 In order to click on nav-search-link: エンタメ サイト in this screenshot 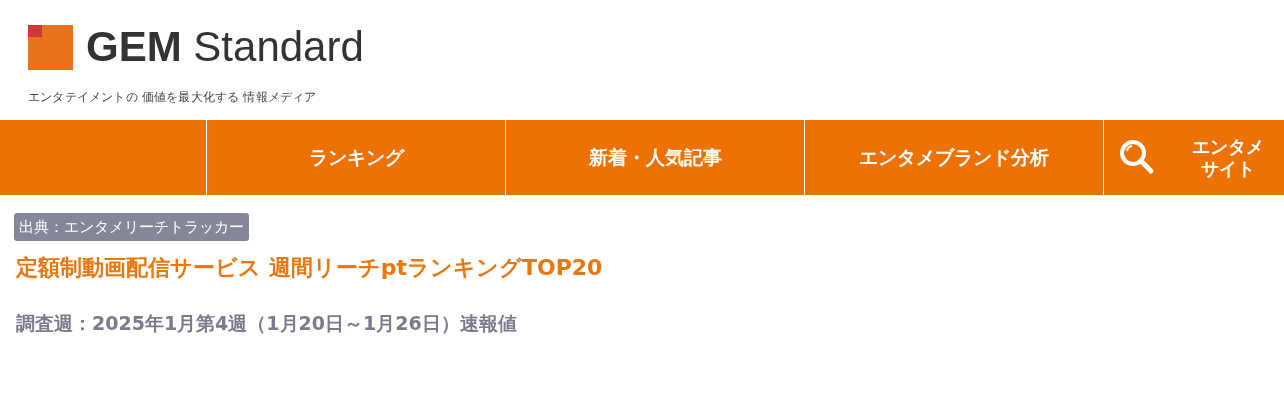, I will do `click(1192, 157)`.